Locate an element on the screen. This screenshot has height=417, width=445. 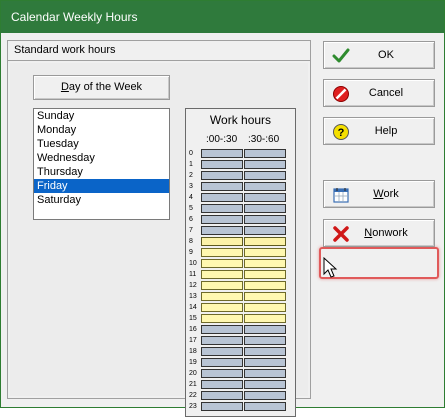
nonwork-button: Nonwork is located at coordinates (379, 233).